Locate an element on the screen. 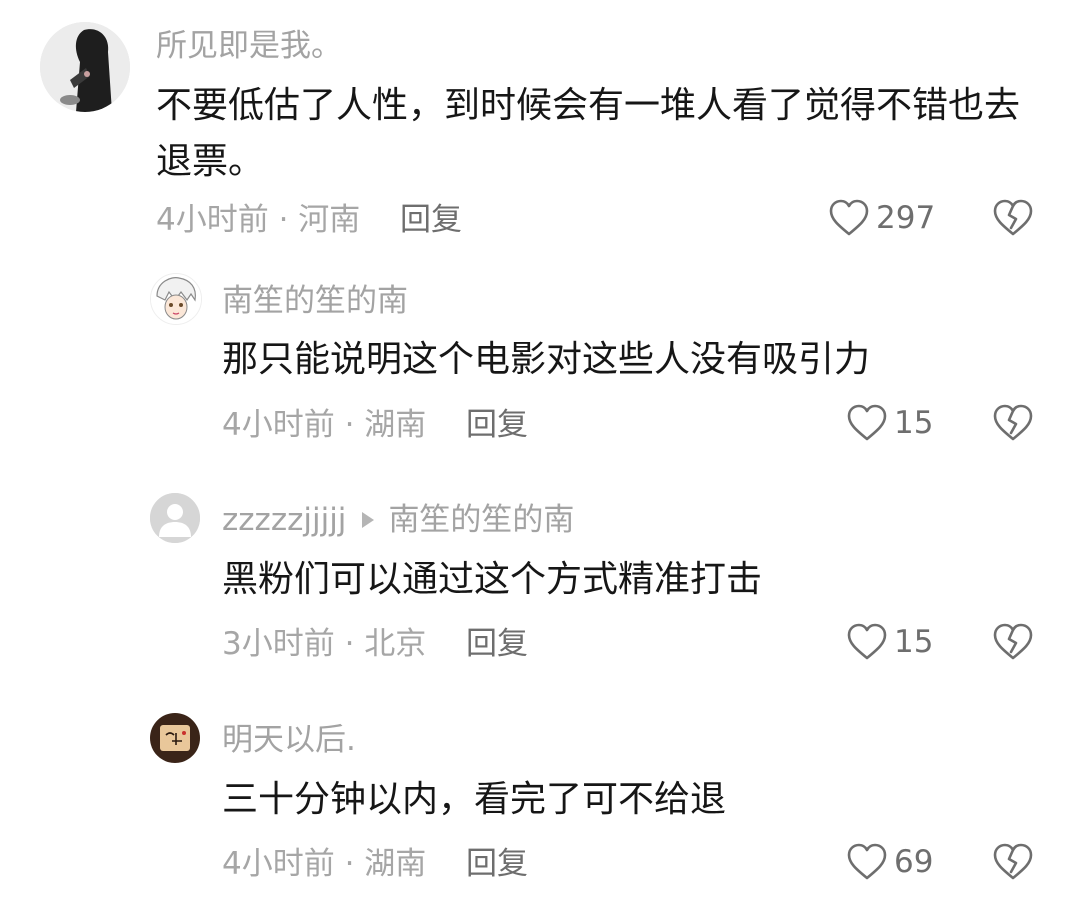 This screenshot has width=1080, height=912. username: 明天以后. is located at coordinates (289, 740).